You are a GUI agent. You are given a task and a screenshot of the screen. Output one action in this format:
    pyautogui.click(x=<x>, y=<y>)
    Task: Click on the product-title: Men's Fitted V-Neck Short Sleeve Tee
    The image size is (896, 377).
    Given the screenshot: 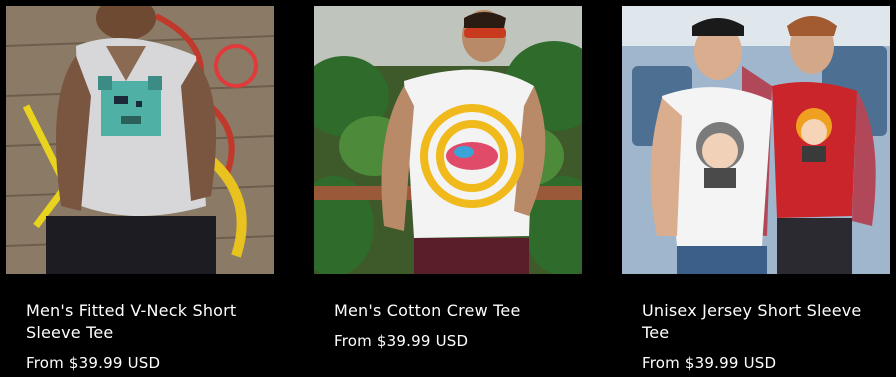 What is the action you would take?
    pyautogui.click(x=146, y=322)
    